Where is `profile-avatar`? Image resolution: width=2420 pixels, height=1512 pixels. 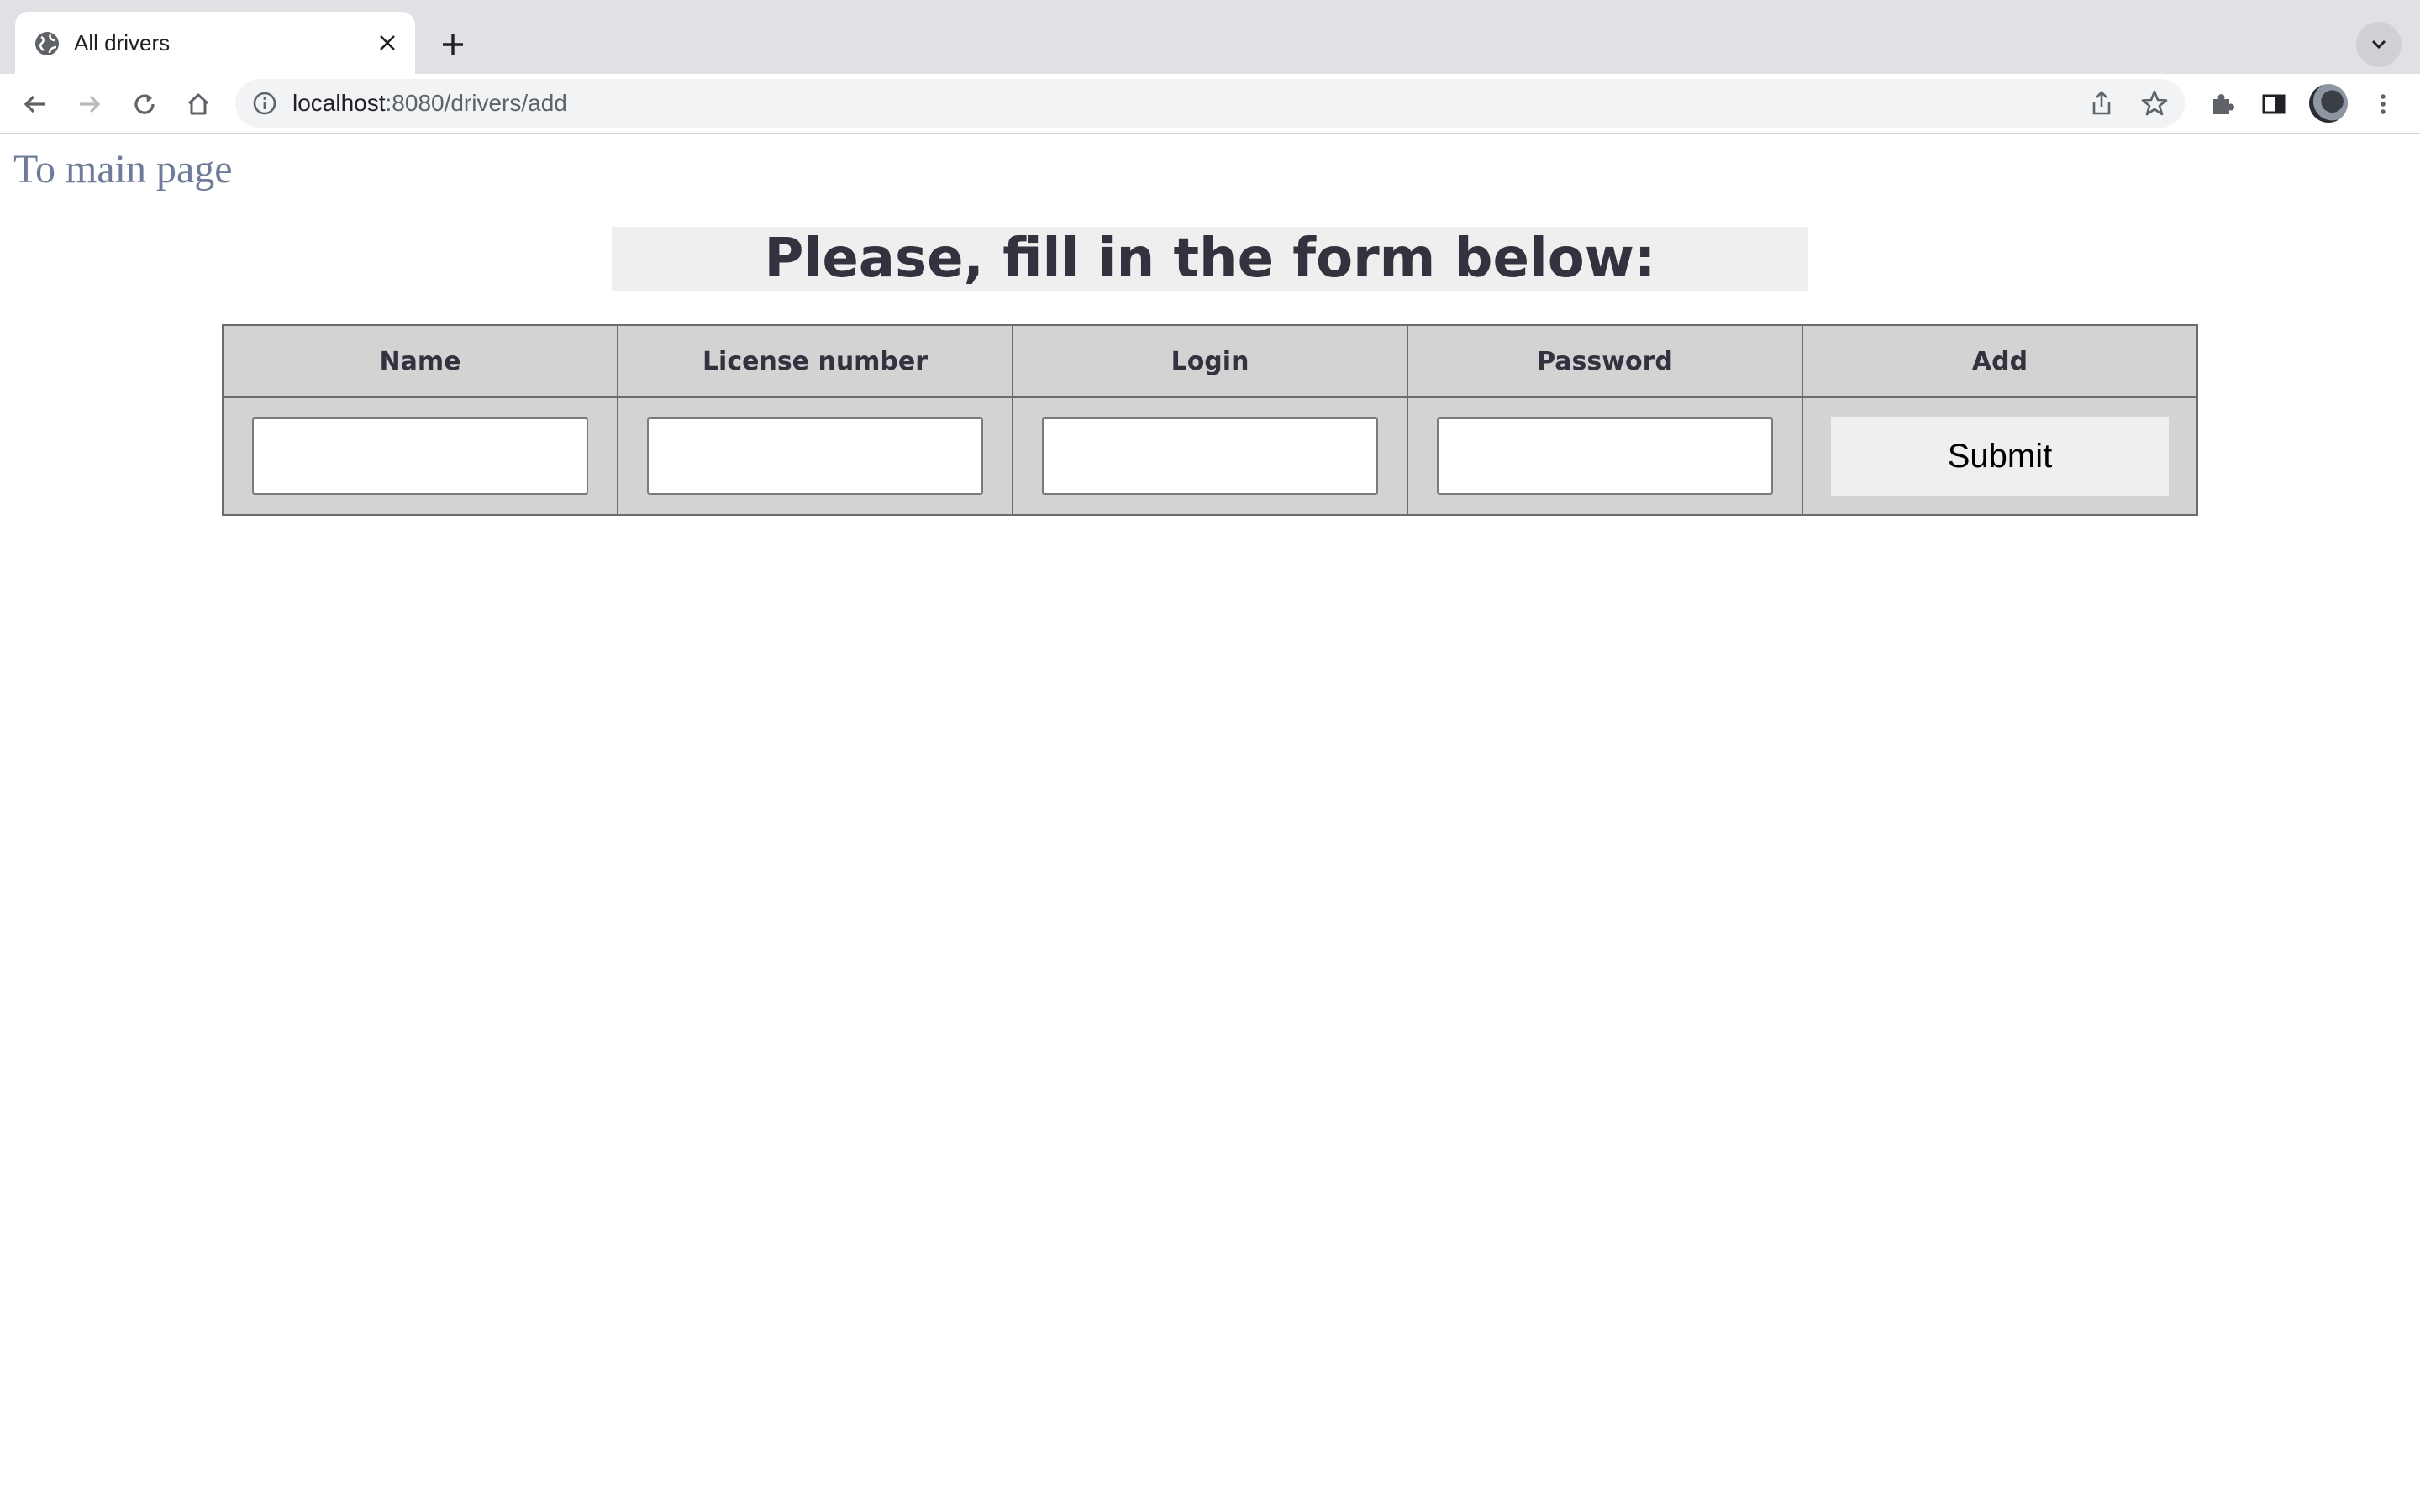 profile-avatar is located at coordinates (2329, 103).